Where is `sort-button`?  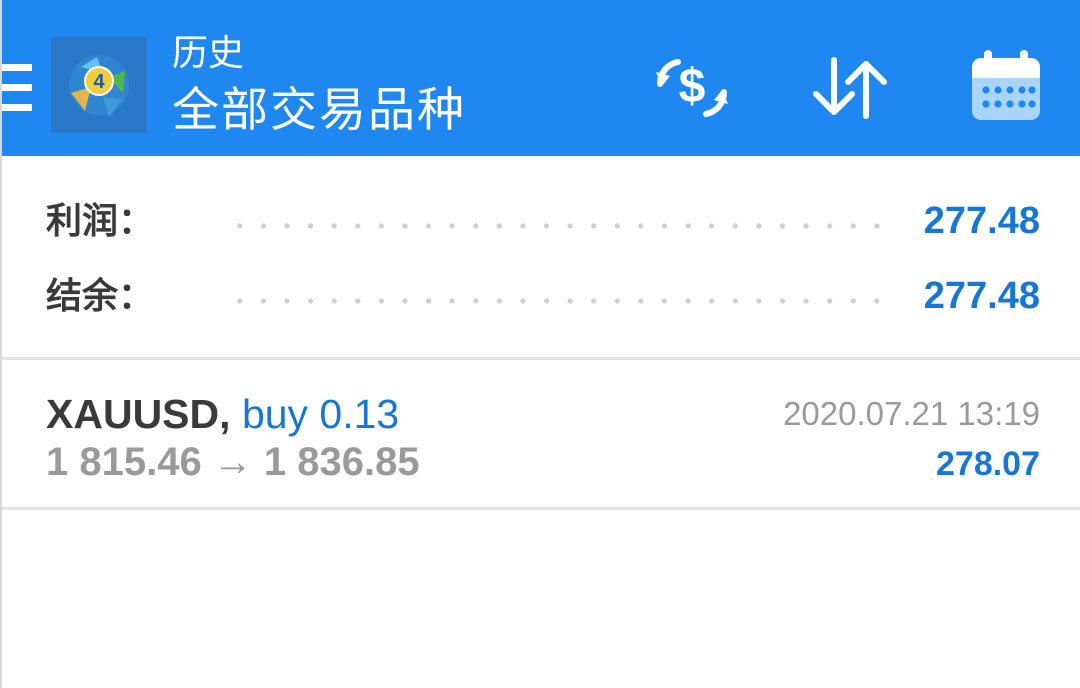
sort-button is located at coordinates (850, 88).